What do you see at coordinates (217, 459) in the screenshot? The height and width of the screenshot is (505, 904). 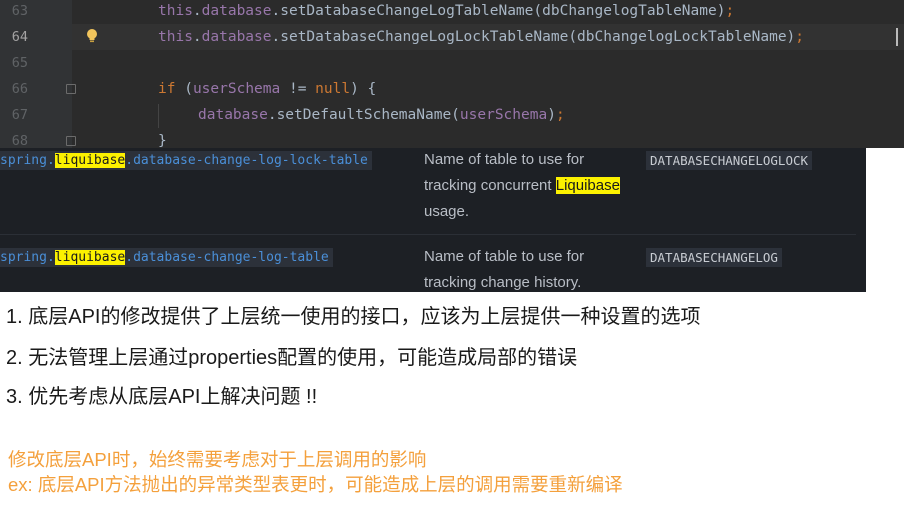 I see `warning-note-1: 修改底层API时，始终需要考虑对于上层调用的影响` at bounding box center [217, 459].